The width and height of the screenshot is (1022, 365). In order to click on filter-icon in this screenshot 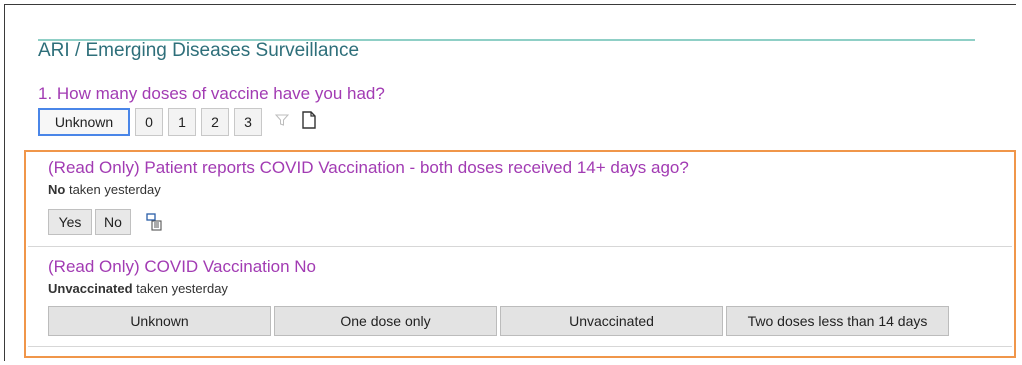, I will do `click(282, 122)`.